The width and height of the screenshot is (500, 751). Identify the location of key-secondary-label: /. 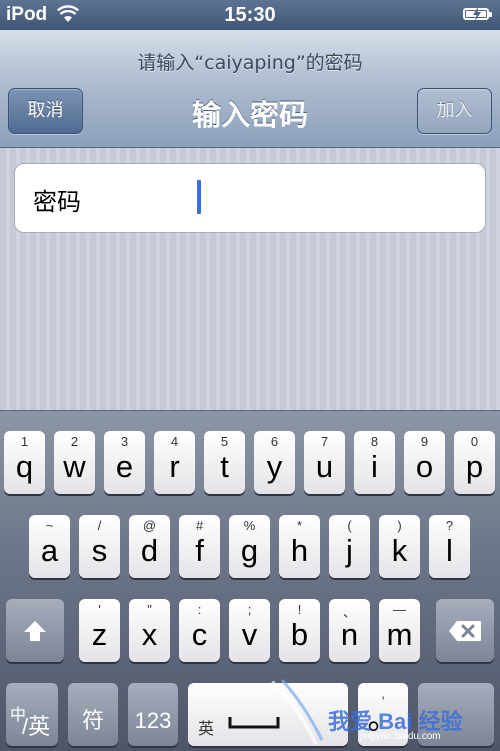
(99, 525).